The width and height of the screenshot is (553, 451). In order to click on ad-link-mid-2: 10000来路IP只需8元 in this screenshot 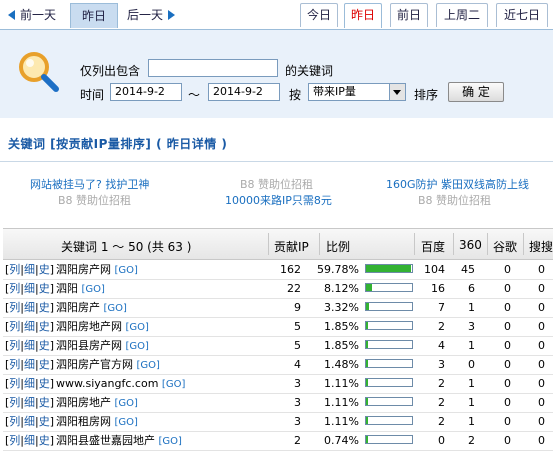, I will do `click(278, 200)`.